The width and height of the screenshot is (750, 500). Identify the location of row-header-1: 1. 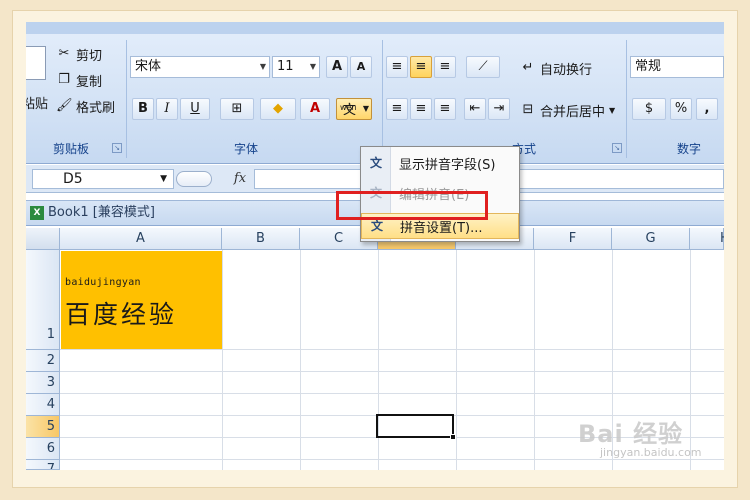
(43, 300).